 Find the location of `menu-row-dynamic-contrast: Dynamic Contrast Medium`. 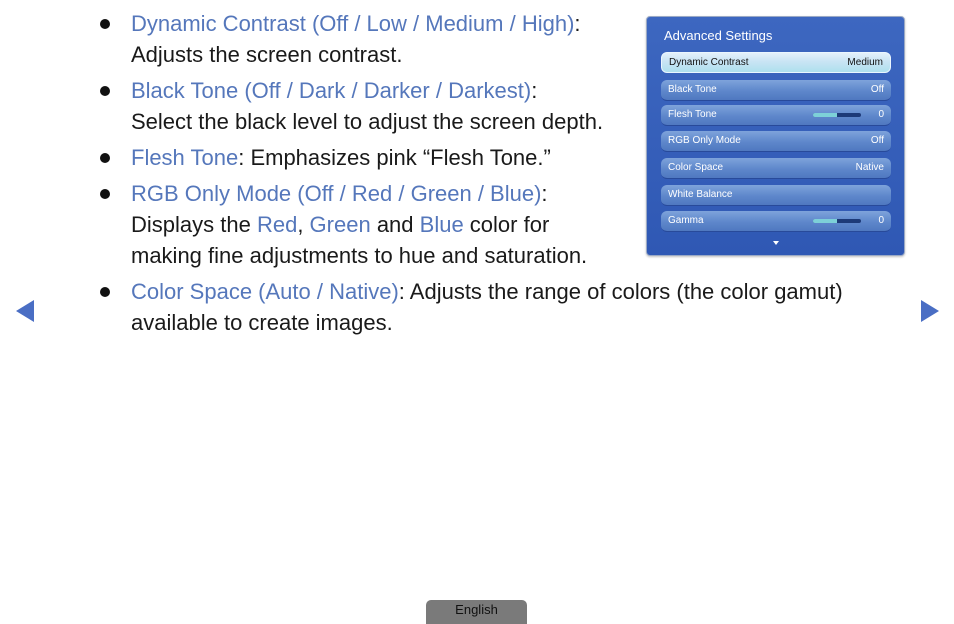

menu-row-dynamic-contrast: Dynamic Contrast Medium is located at coordinates (776, 62).